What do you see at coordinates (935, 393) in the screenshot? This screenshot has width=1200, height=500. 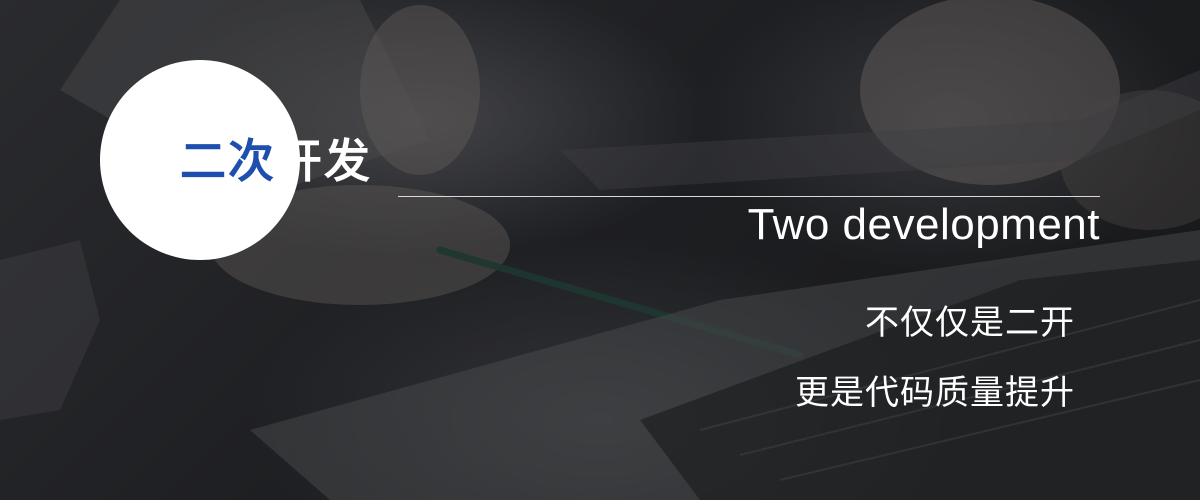 I see `tagline-line-2: 更是代码质量提升` at bounding box center [935, 393].